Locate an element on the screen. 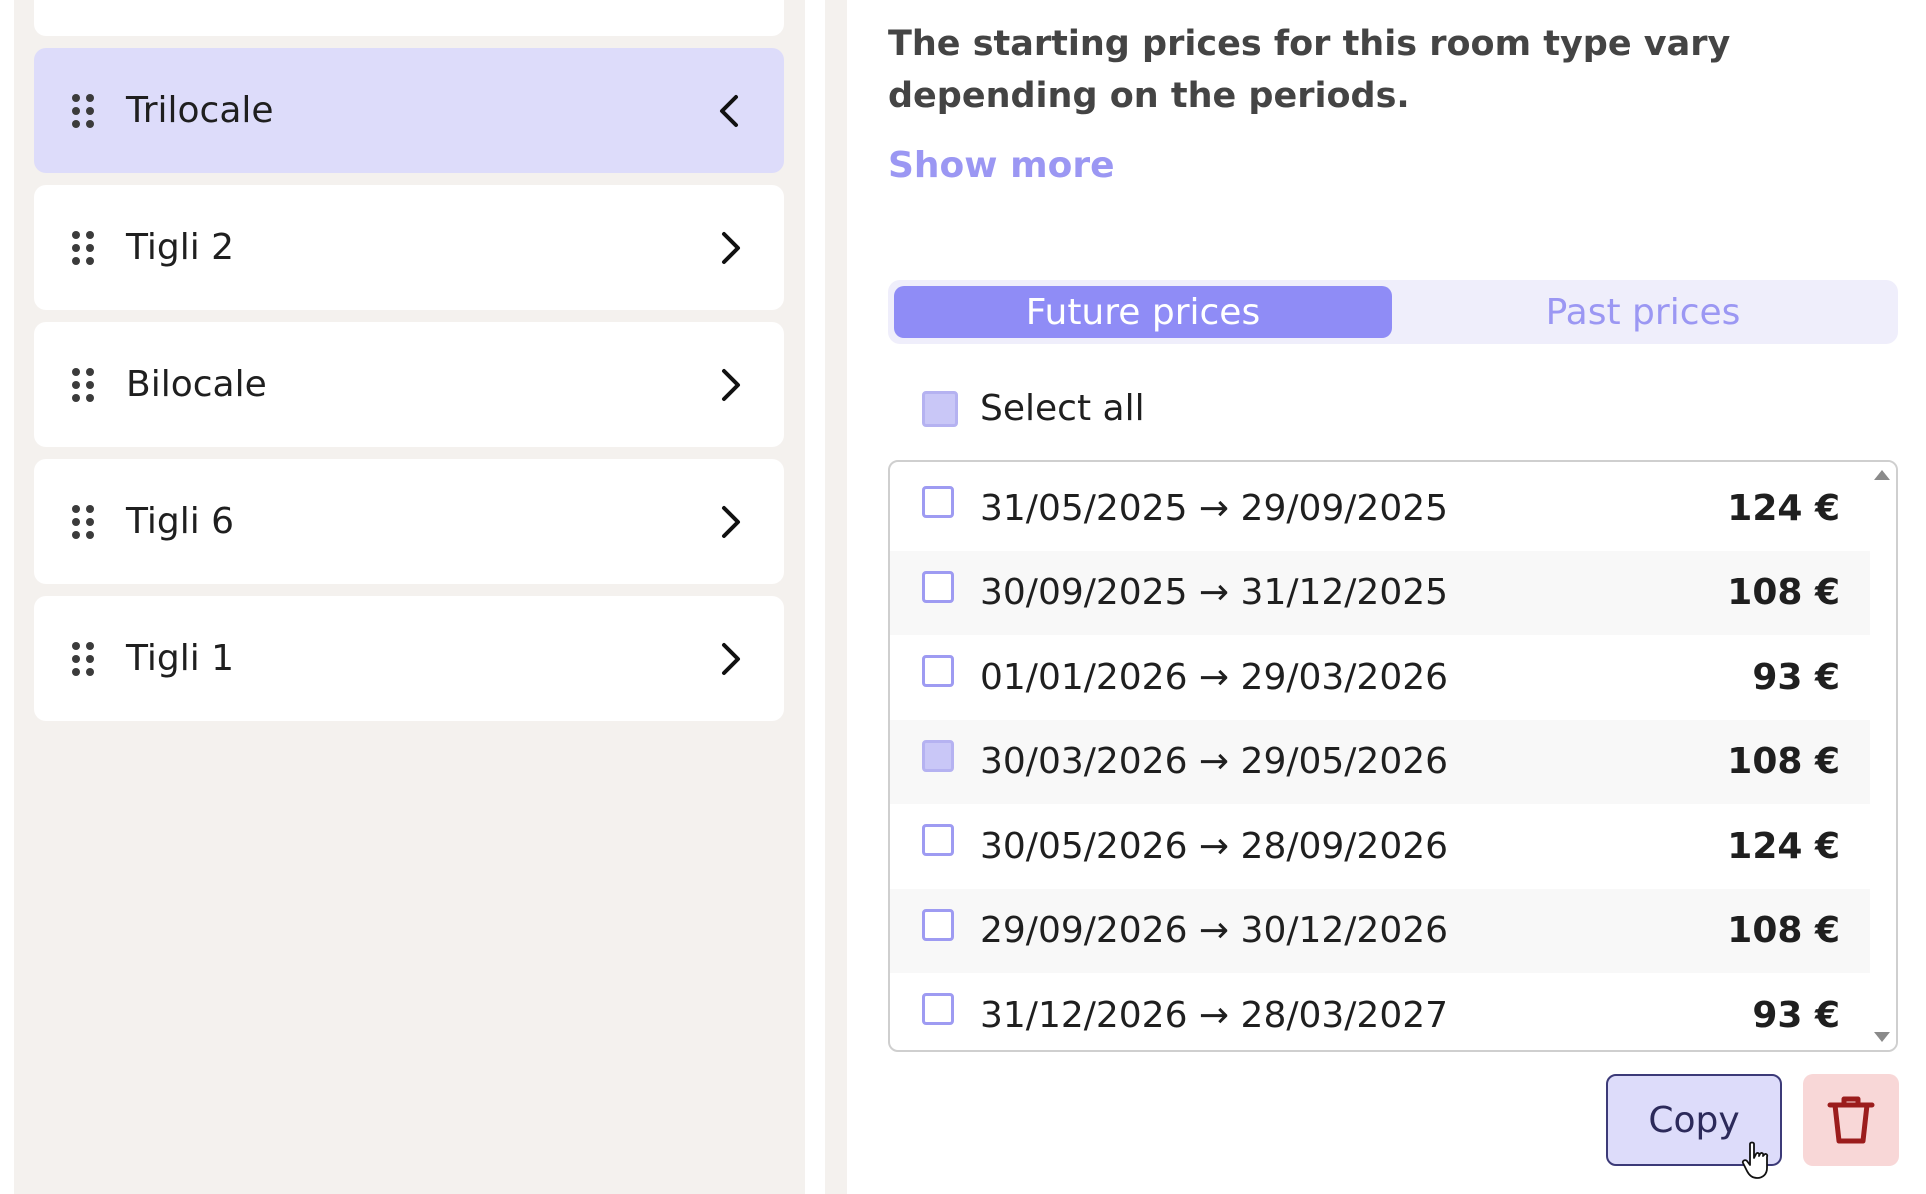 The image size is (1926, 1194). room-card-tigli-6: Tigli 6 is located at coordinates (409, 521).